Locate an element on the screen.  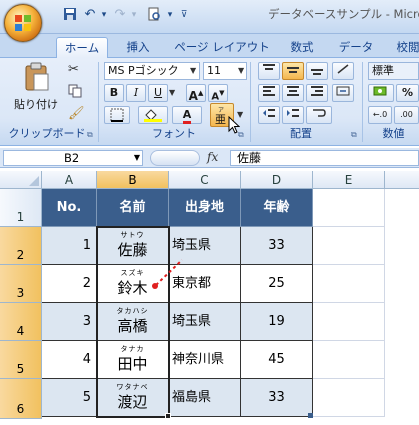
cell-e3 is located at coordinates (349, 284).